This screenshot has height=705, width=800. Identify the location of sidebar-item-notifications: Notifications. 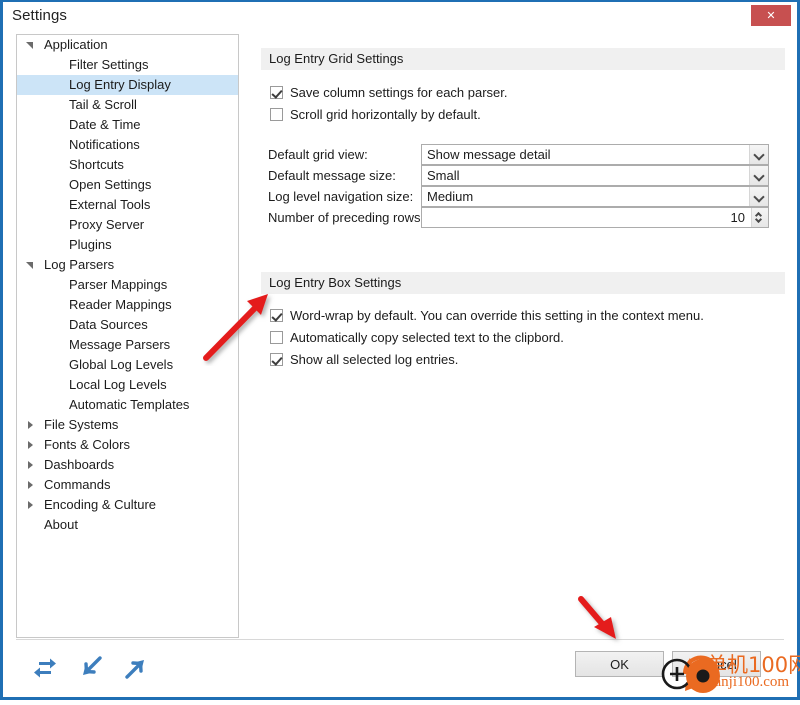
(127, 145).